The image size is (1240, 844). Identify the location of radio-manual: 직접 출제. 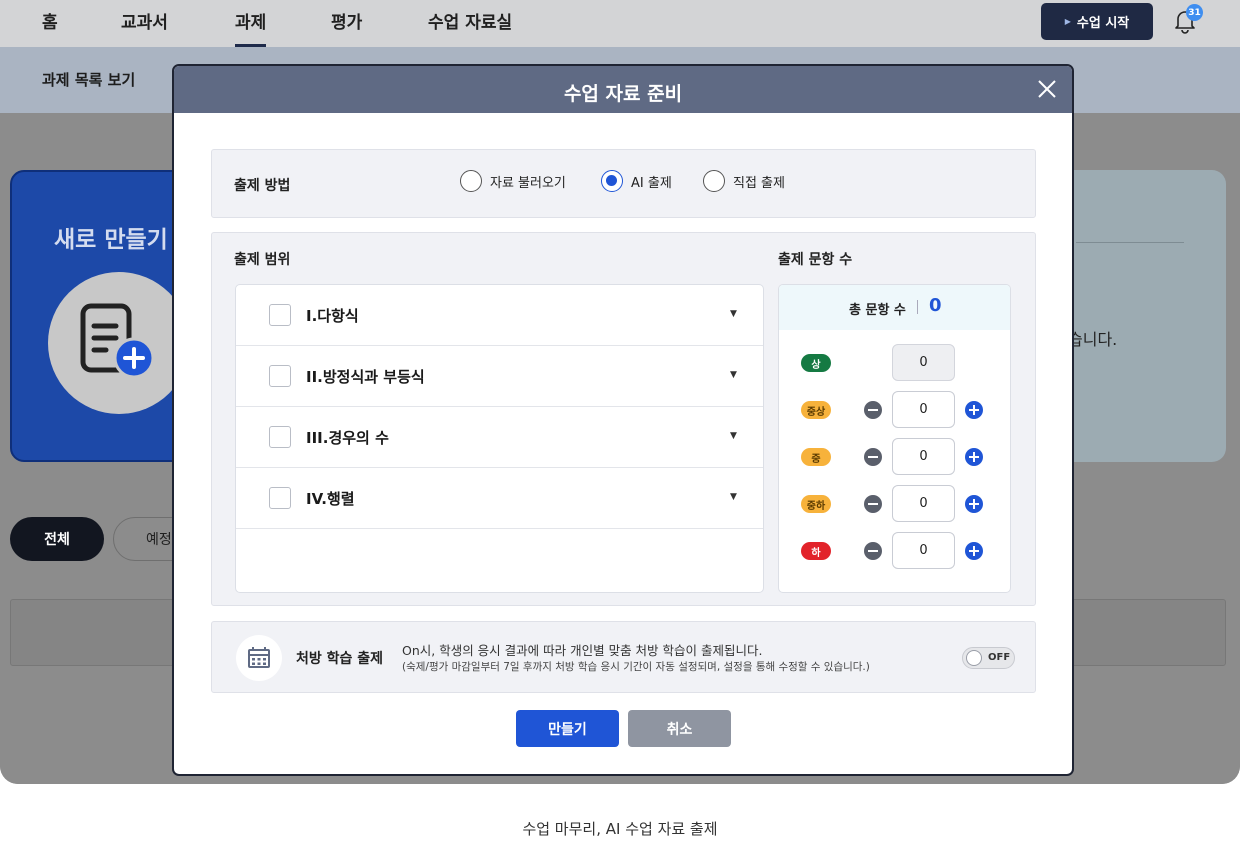
(744, 181).